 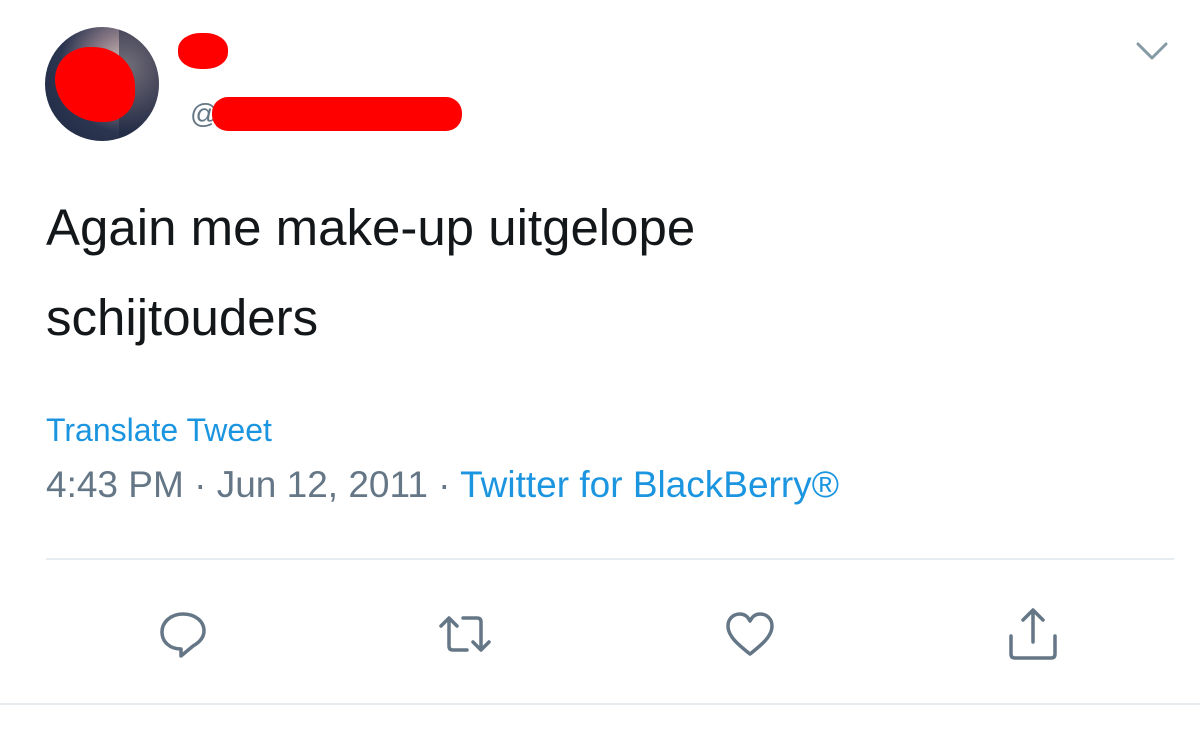 I want to click on handle: @, so click(x=326, y=114).